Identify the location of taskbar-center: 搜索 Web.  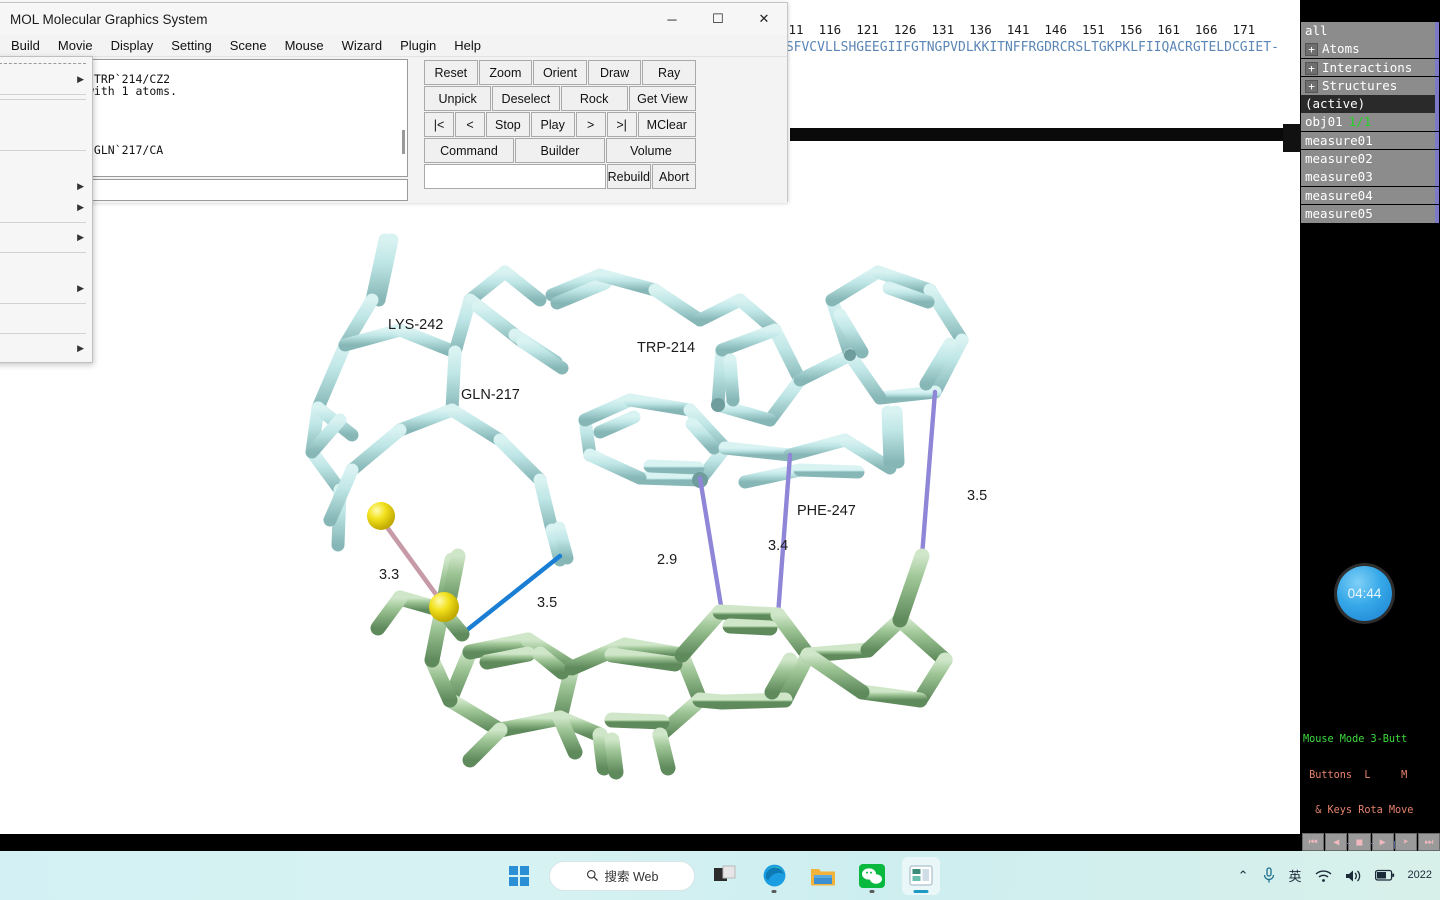
(720, 875).